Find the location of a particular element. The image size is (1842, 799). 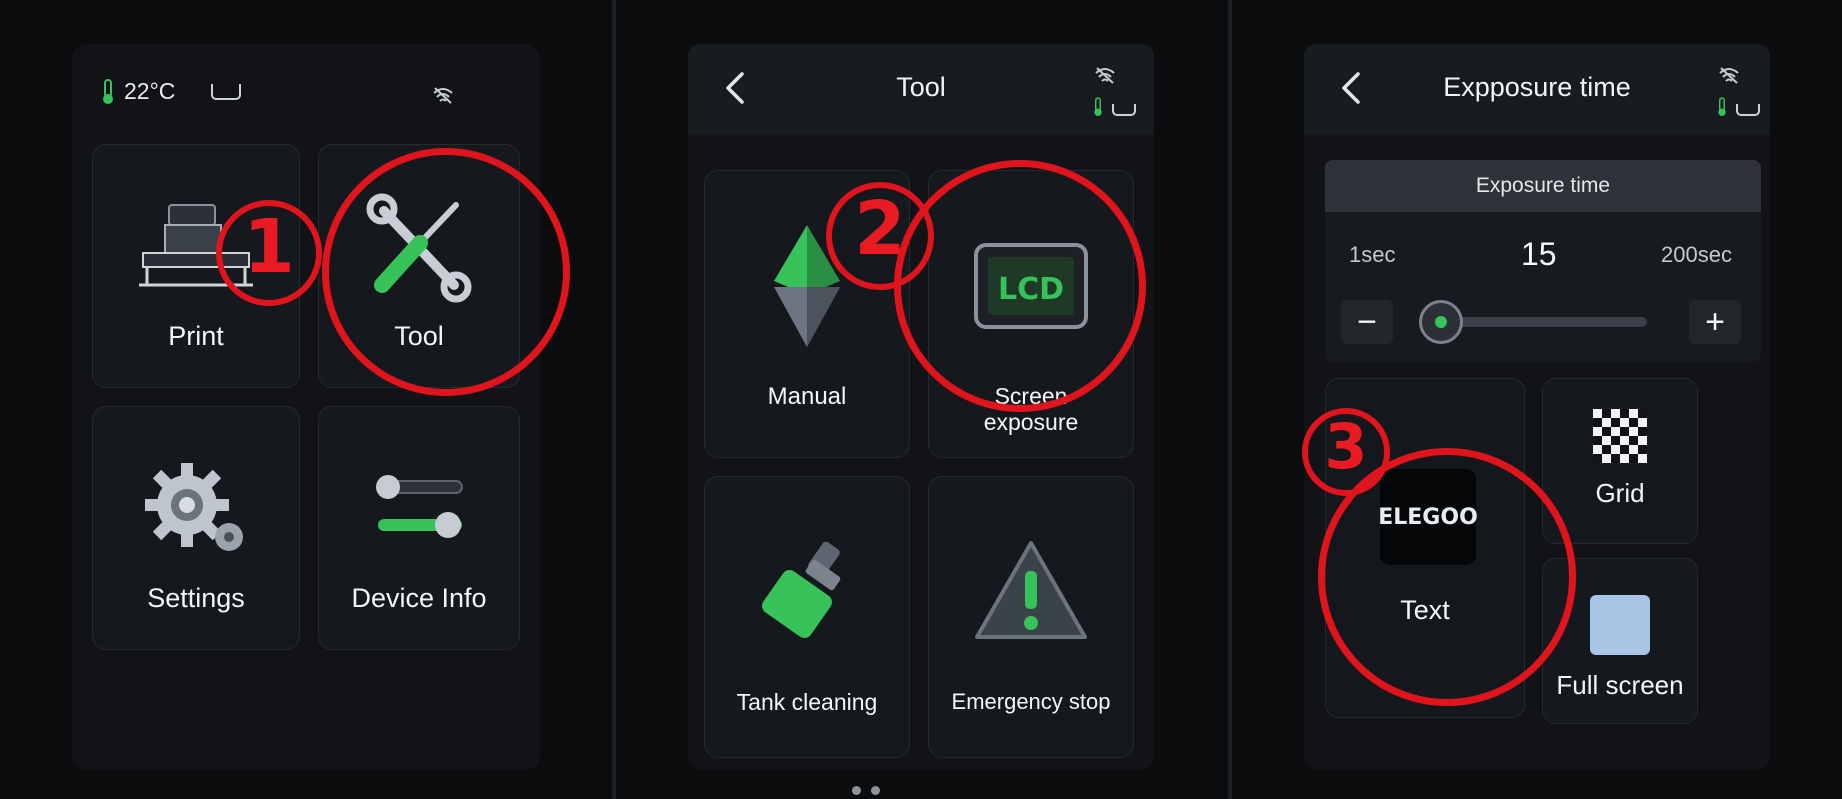

exposure-control: 1sec 15 200sec − + is located at coordinates (1543, 287).